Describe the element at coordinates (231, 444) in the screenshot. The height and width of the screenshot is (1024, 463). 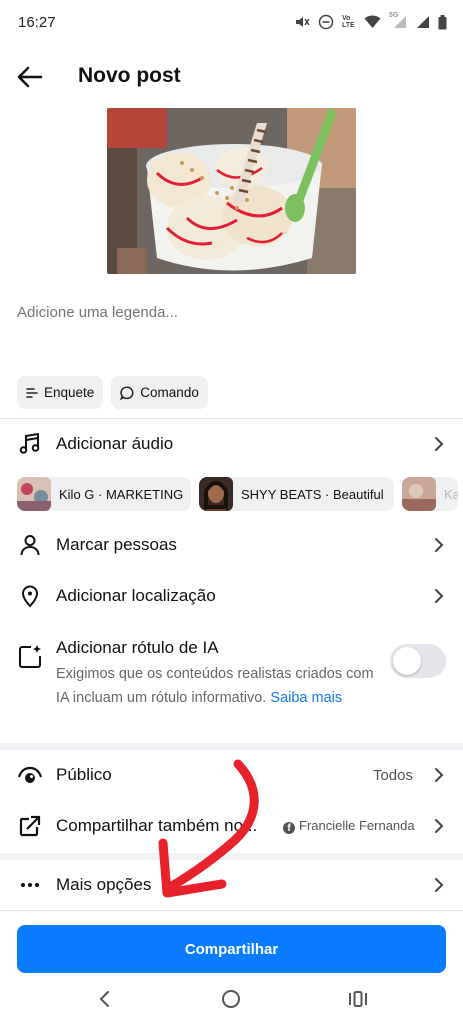
I see `add-audio-row: Adicionar áudio` at that location.